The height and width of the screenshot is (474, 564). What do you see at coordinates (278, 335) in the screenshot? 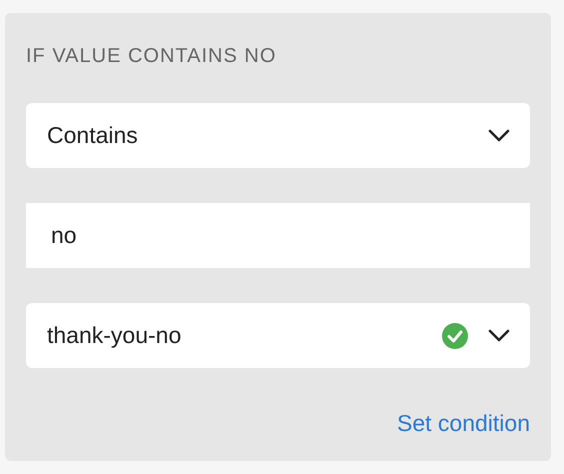
I see `dropdown: thank-you-no` at bounding box center [278, 335].